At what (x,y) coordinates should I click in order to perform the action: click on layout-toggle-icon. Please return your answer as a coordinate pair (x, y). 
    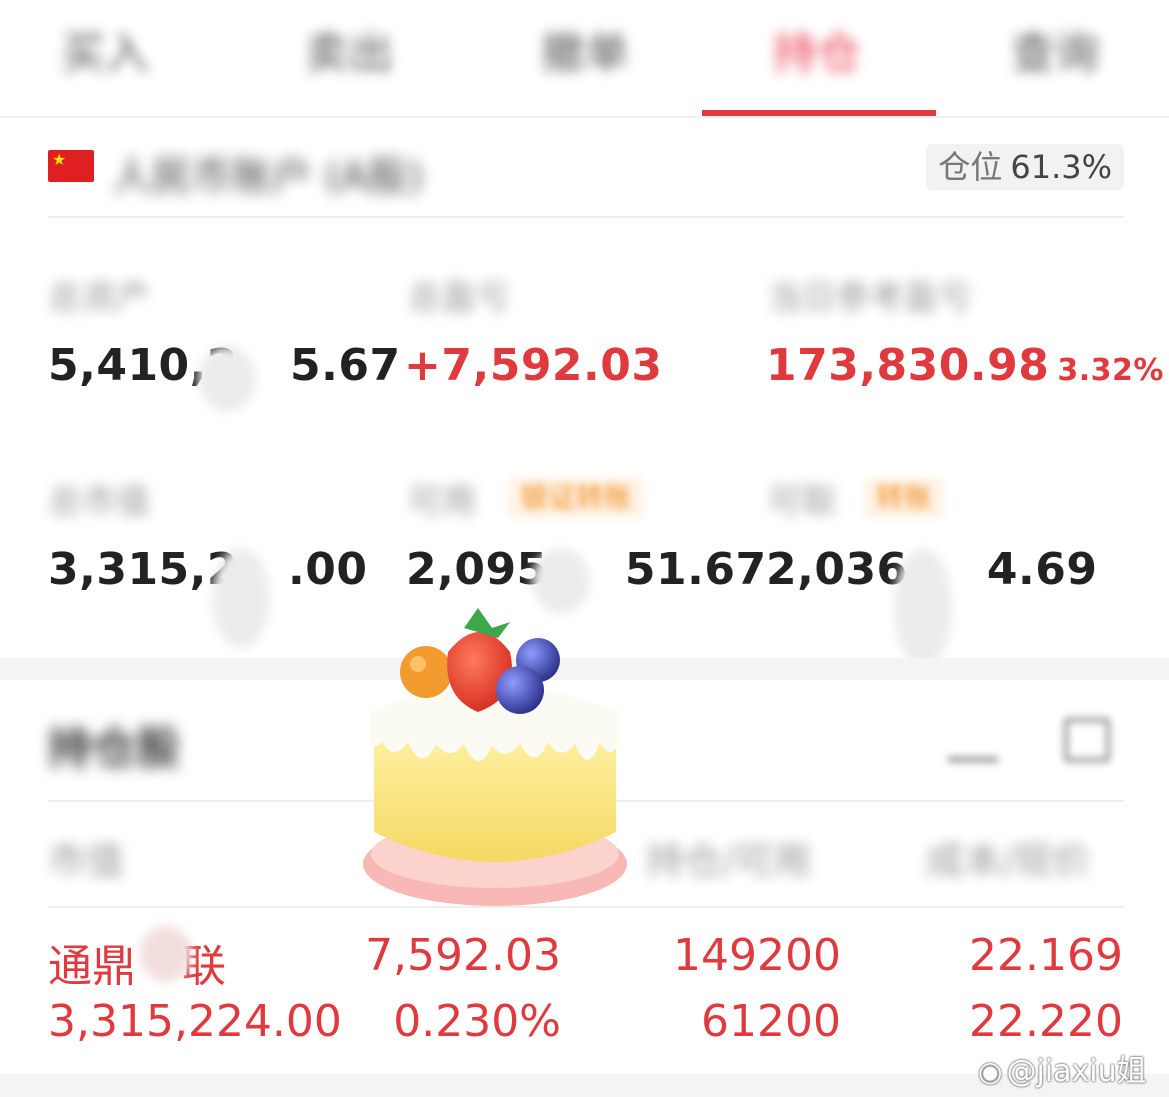
    Looking at the image, I should click on (1087, 740).